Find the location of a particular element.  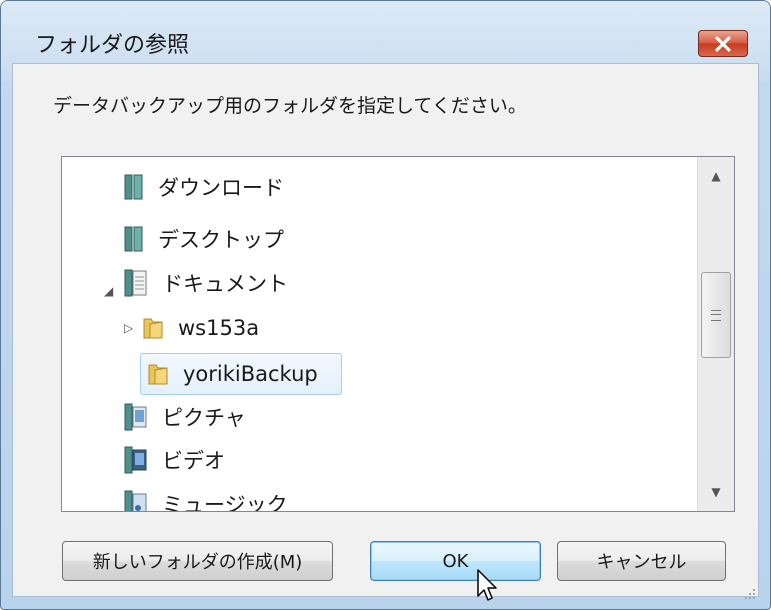

music-library-icon is located at coordinates (135, 500).